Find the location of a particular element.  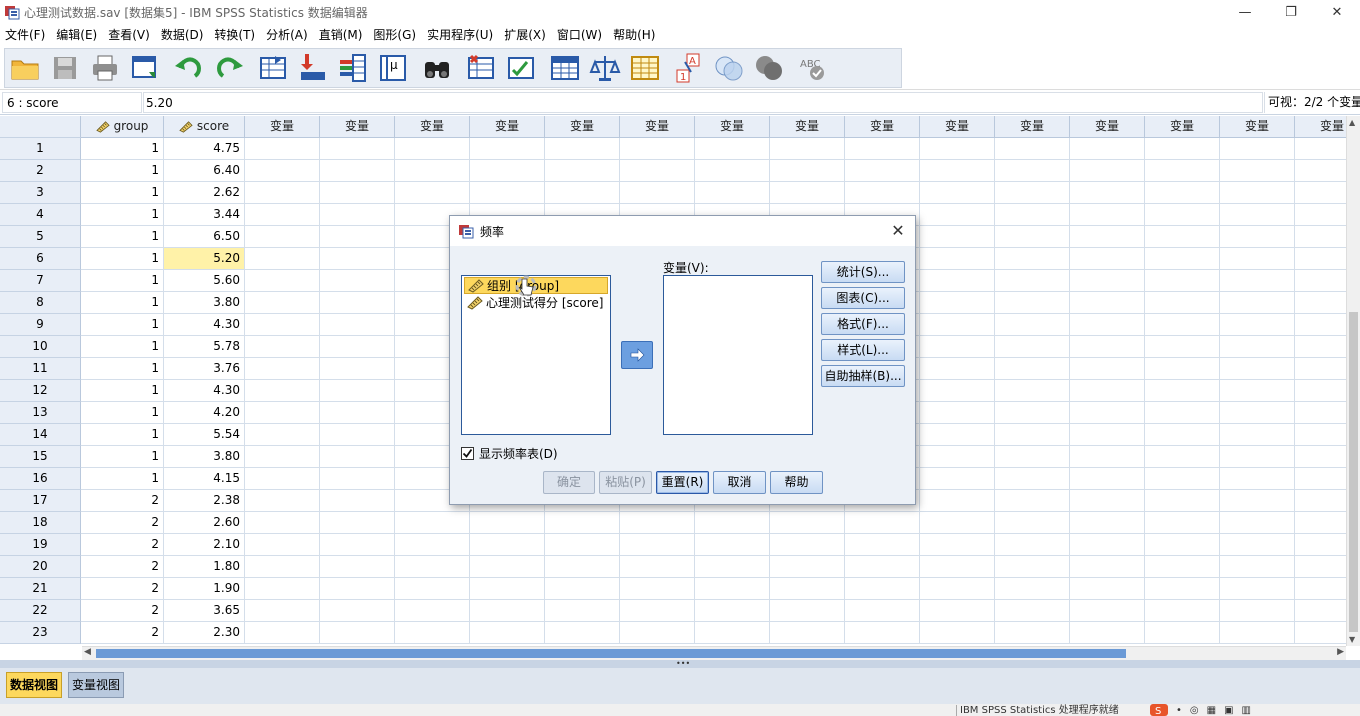

row-header: 11 is located at coordinates (40, 369).